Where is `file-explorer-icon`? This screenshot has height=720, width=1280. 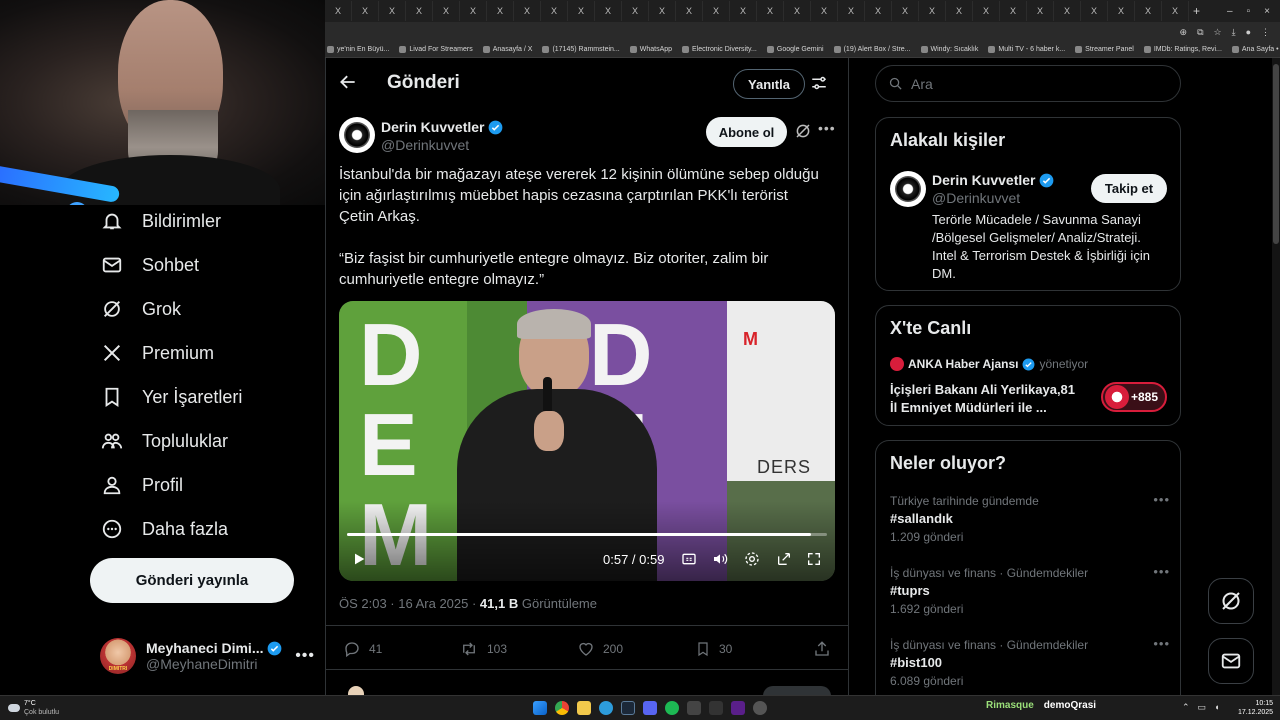
file-explorer-icon is located at coordinates (584, 708).